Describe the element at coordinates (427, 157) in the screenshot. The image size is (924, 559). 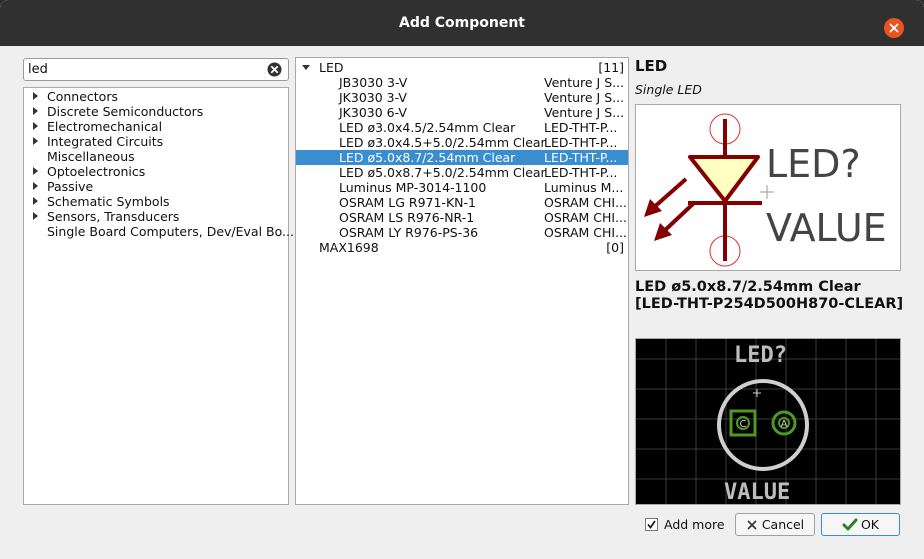
I see `component-item-name: LED ø5.0x8.7/2.54mm Clear` at that location.